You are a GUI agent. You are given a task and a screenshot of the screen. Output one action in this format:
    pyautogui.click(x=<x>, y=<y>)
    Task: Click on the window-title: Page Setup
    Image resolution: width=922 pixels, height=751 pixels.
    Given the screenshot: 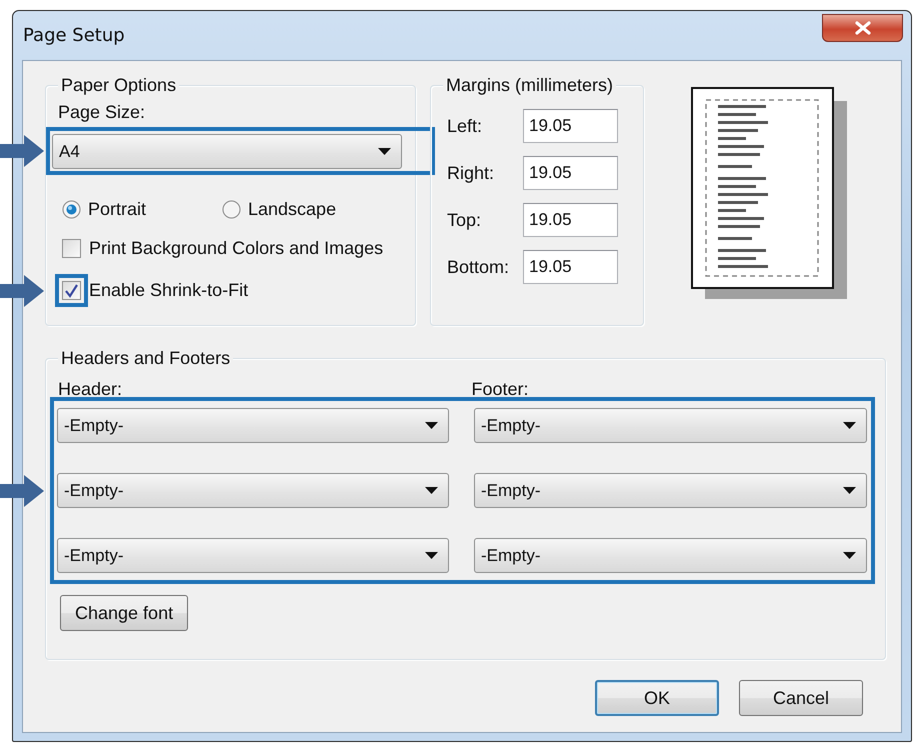 What is the action you would take?
    pyautogui.click(x=74, y=35)
    